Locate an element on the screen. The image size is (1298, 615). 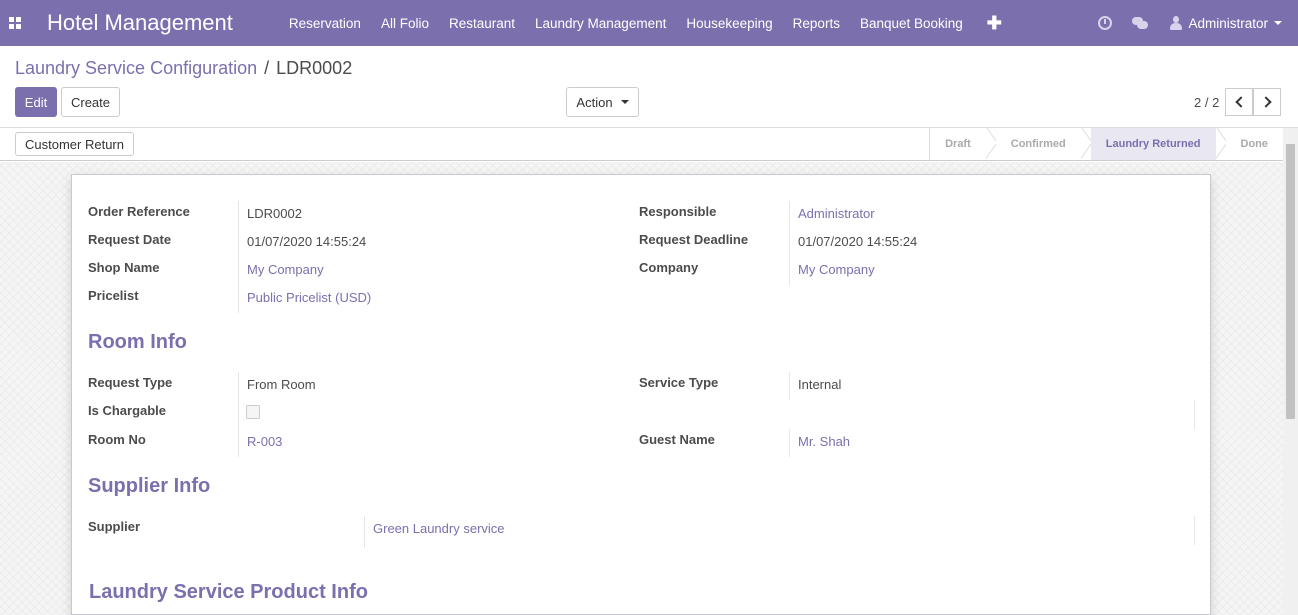
guest-name-label: Guest Name is located at coordinates (677, 439).